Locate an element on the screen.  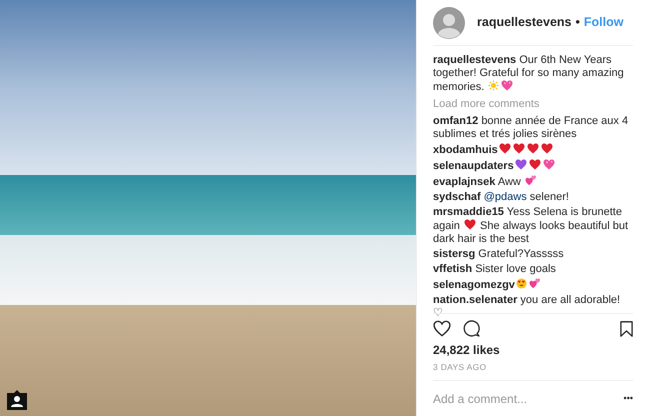
post-time: 3 DAYS AGO is located at coordinates (460, 367).